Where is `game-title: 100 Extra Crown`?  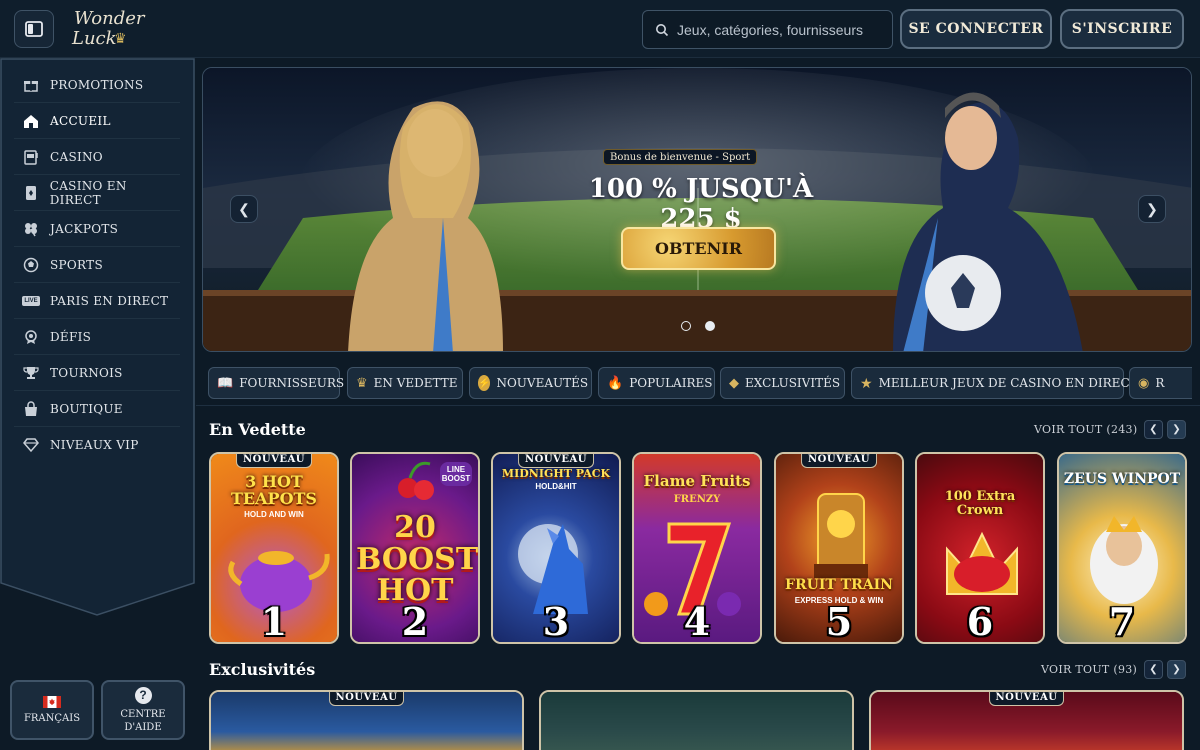
game-title: 100 Extra Crown is located at coordinates (980, 503).